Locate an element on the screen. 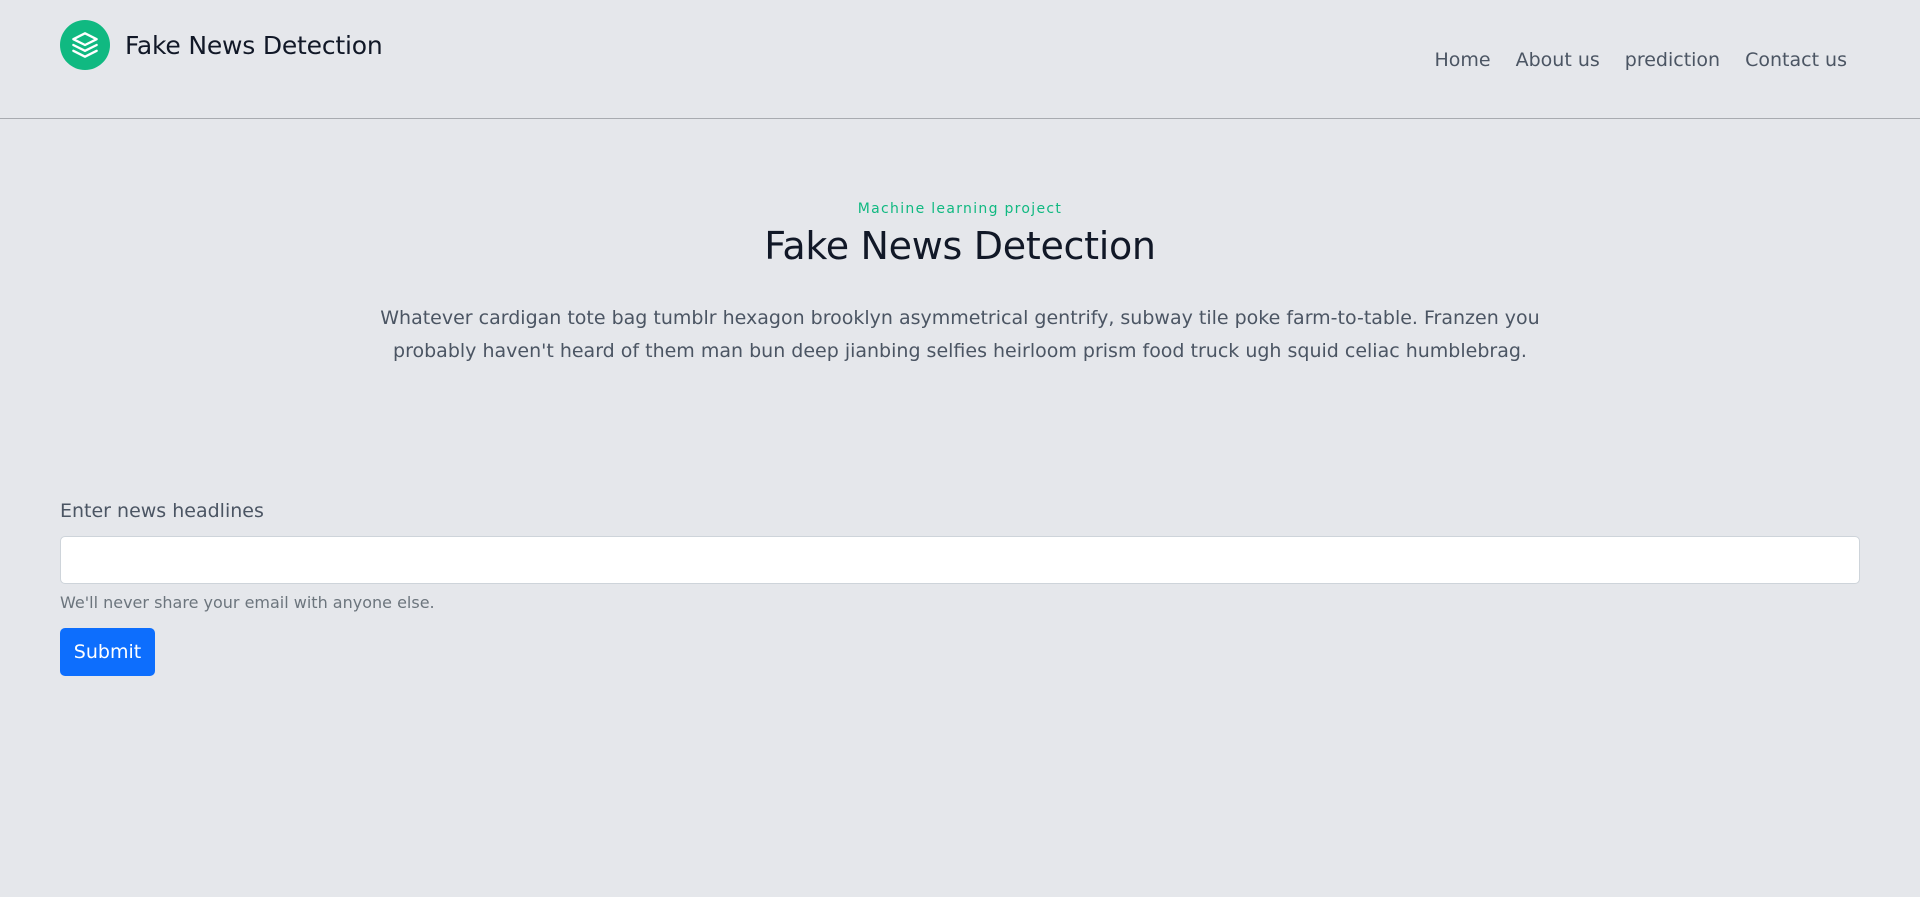 The height and width of the screenshot is (897, 1920). headline-label: Enter news headlines is located at coordinates (162, 511).